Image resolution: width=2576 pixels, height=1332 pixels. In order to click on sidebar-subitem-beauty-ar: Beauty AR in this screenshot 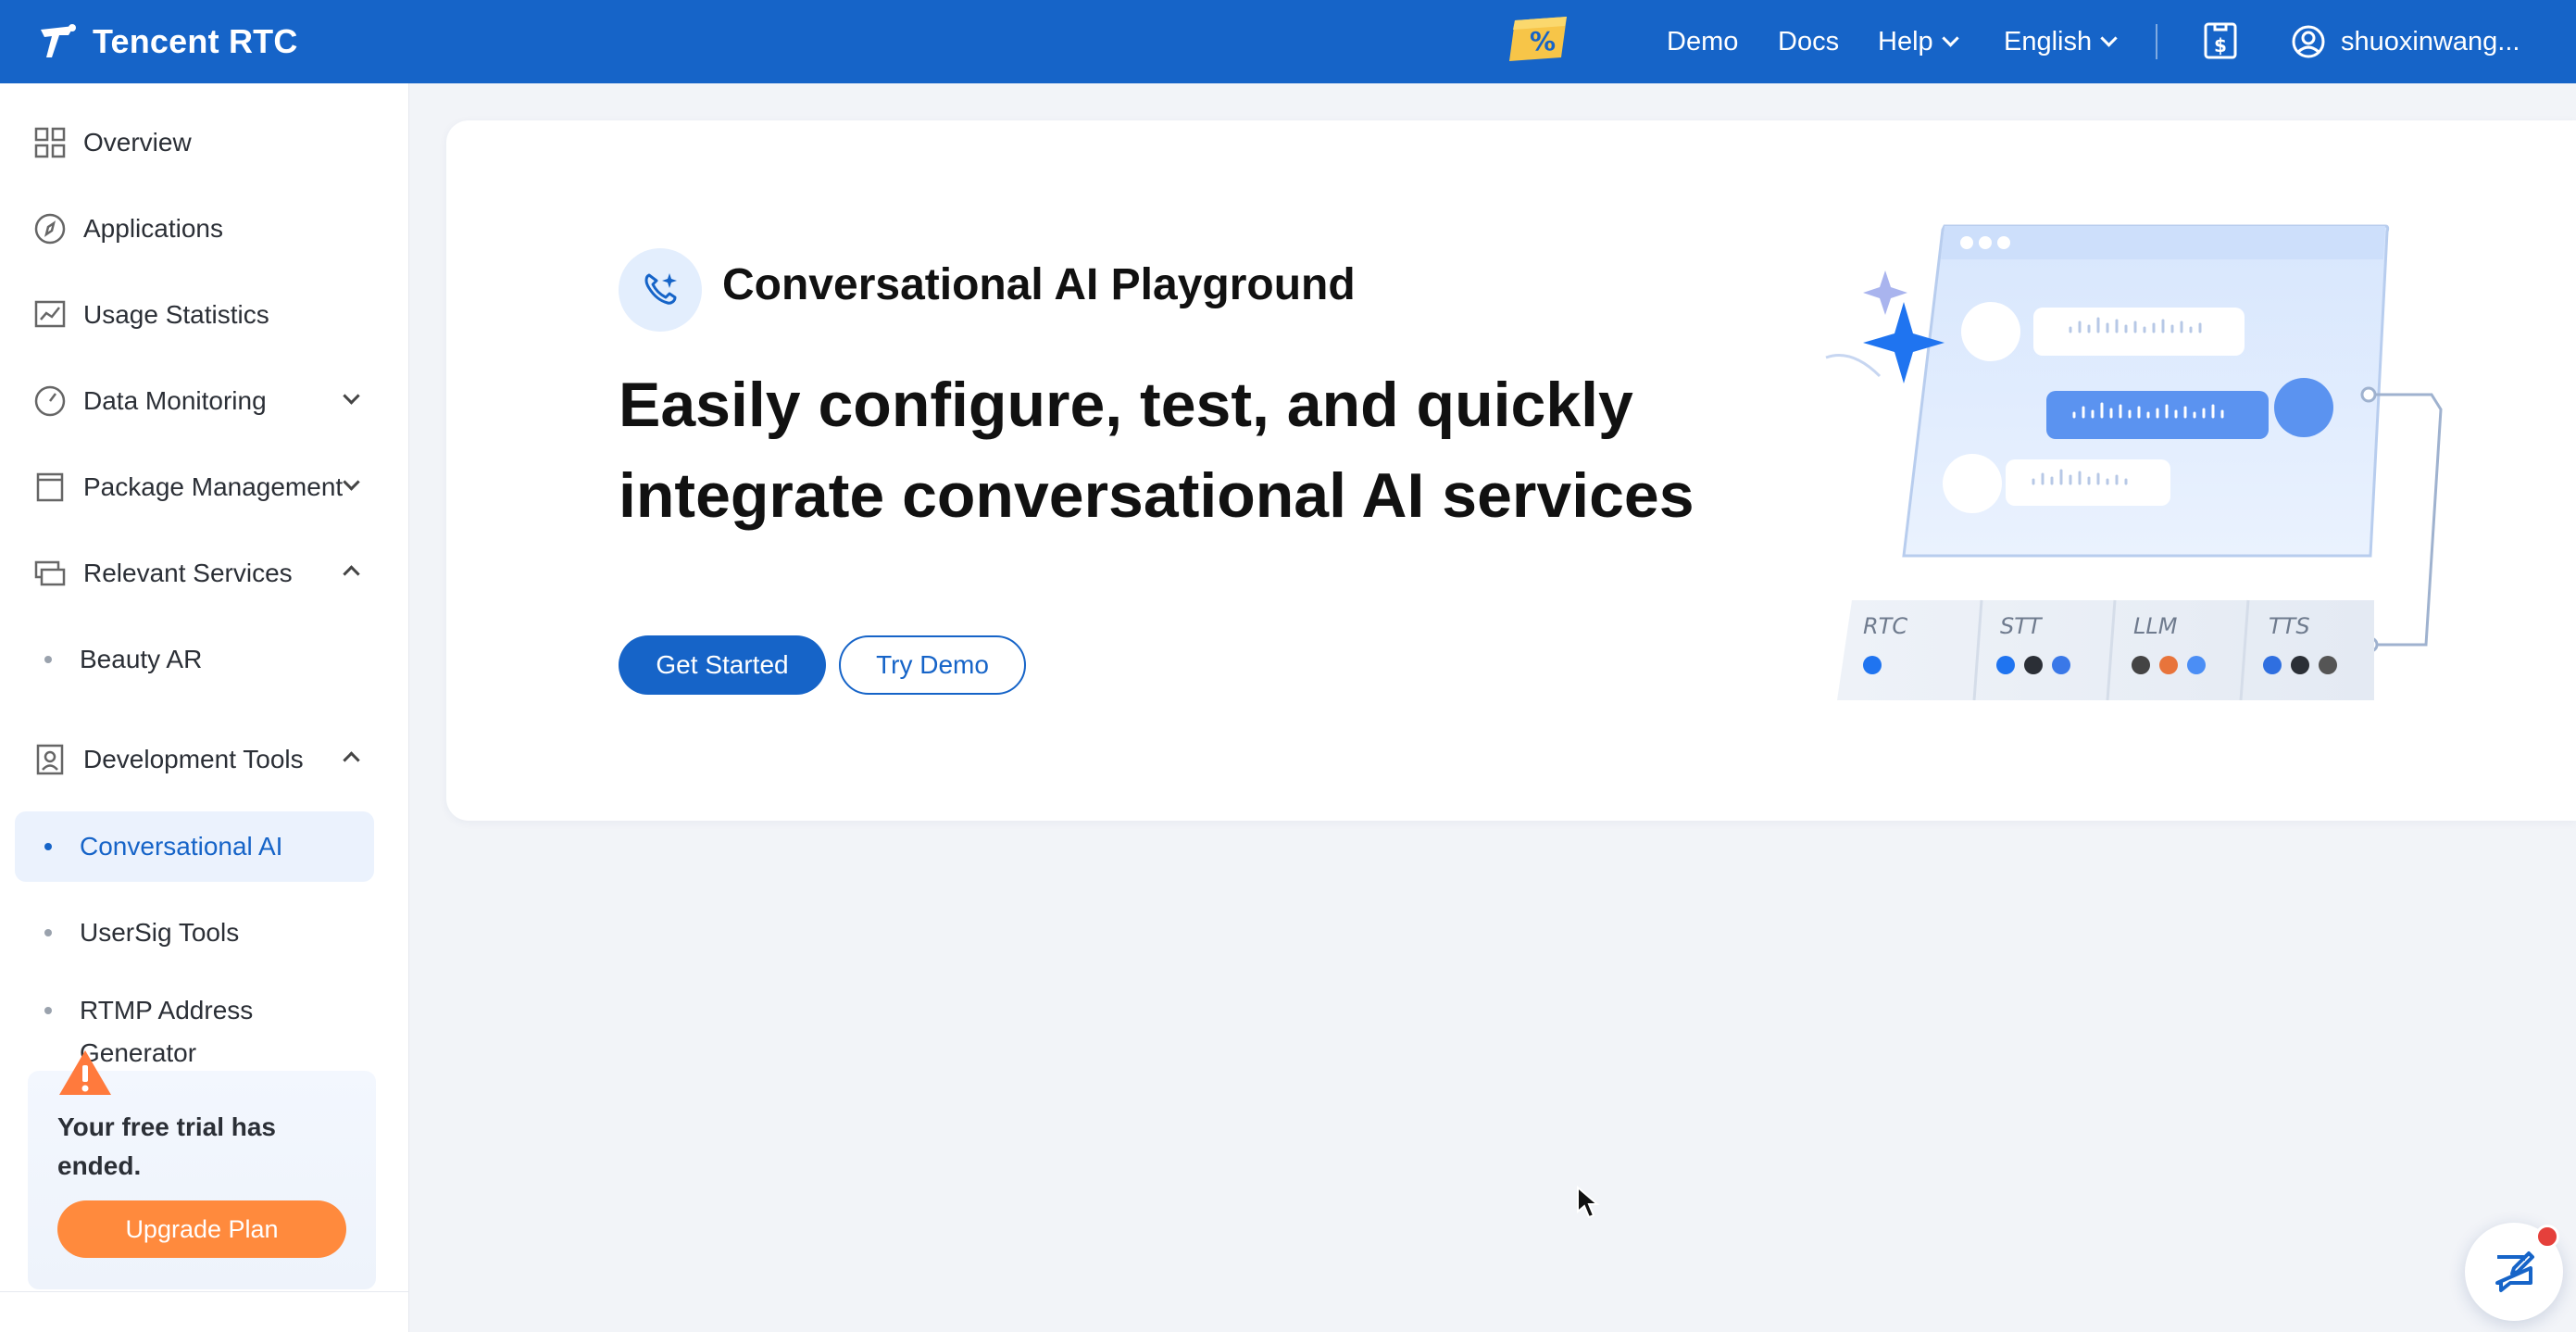, I will do `click(194, 659)`.